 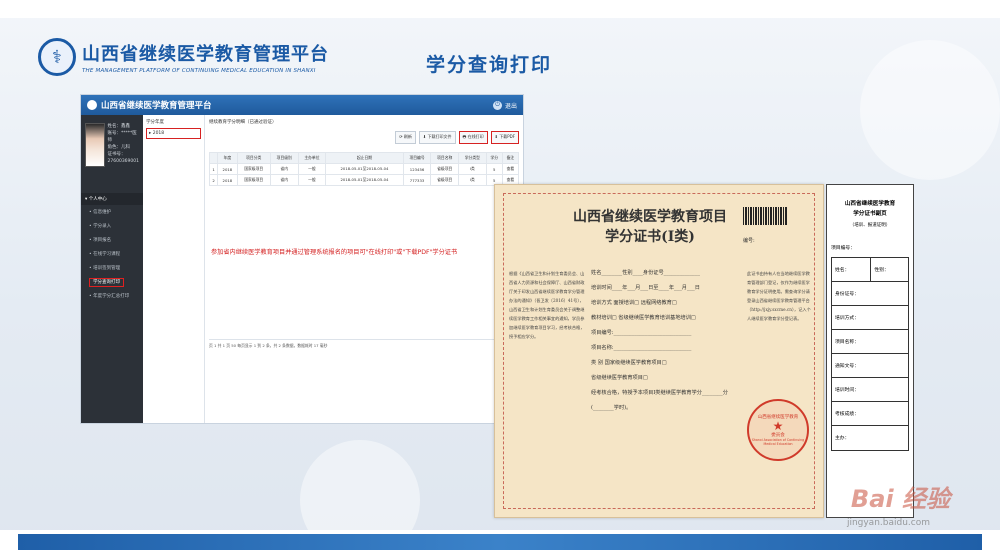 What do you see at coordinates (500, 9) in the screenshot?
I see `top-band` at bounding box center [500, 9].